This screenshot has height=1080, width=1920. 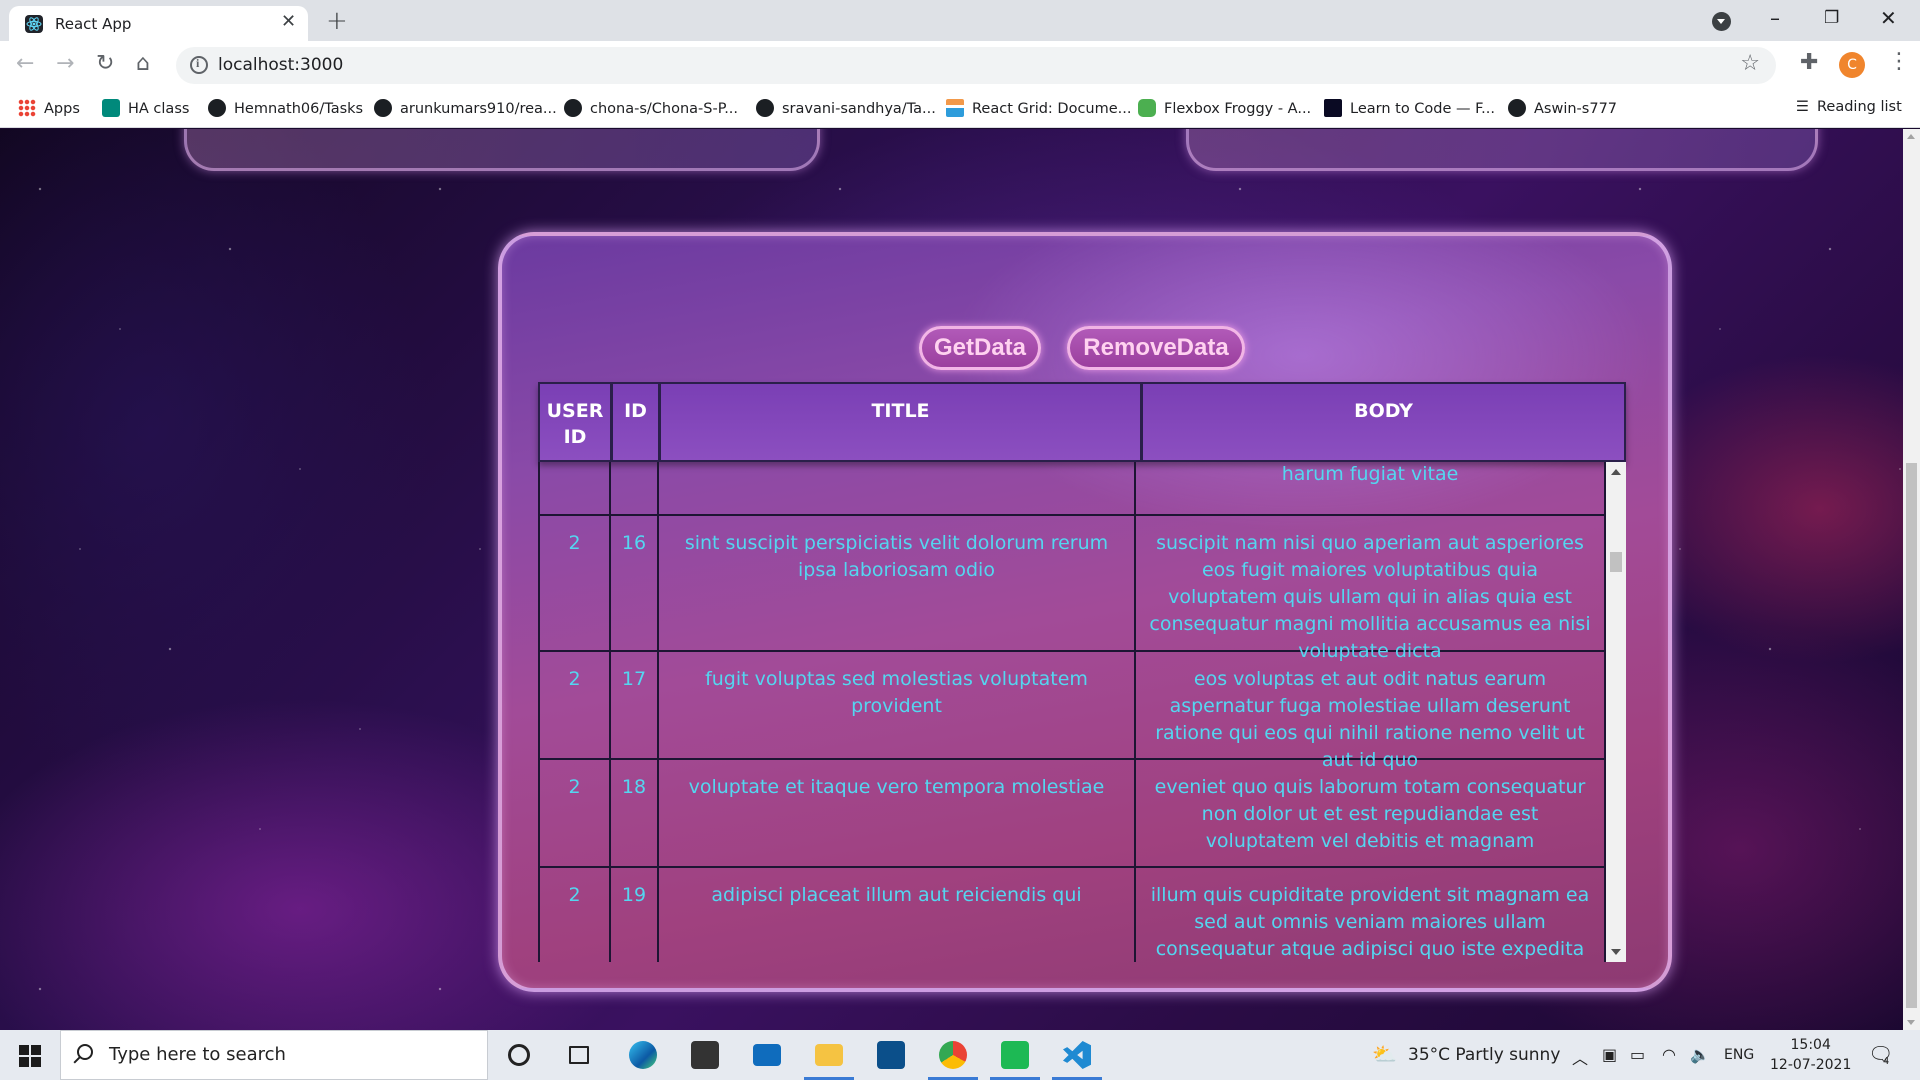 I want to click on mail-icon, so click(x=767, y=1055).